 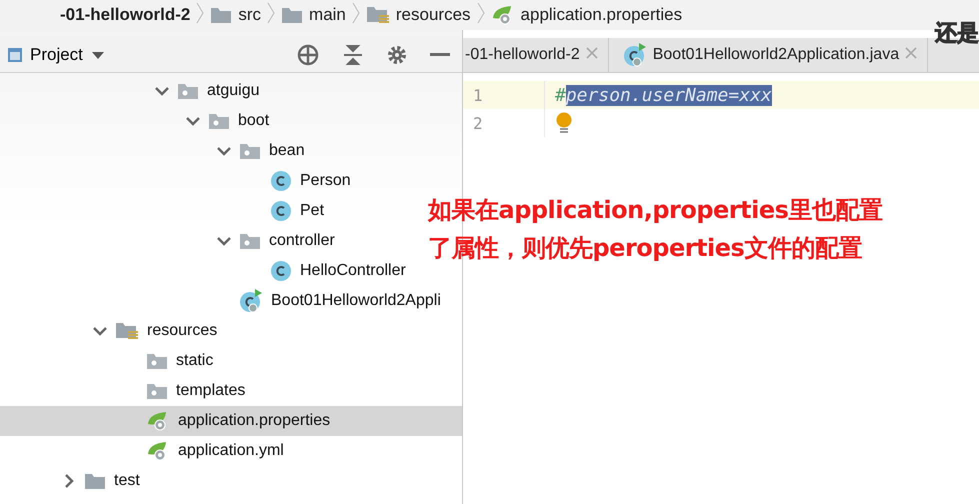 I want to click on tree-item: test, so click(x=72, y=481).